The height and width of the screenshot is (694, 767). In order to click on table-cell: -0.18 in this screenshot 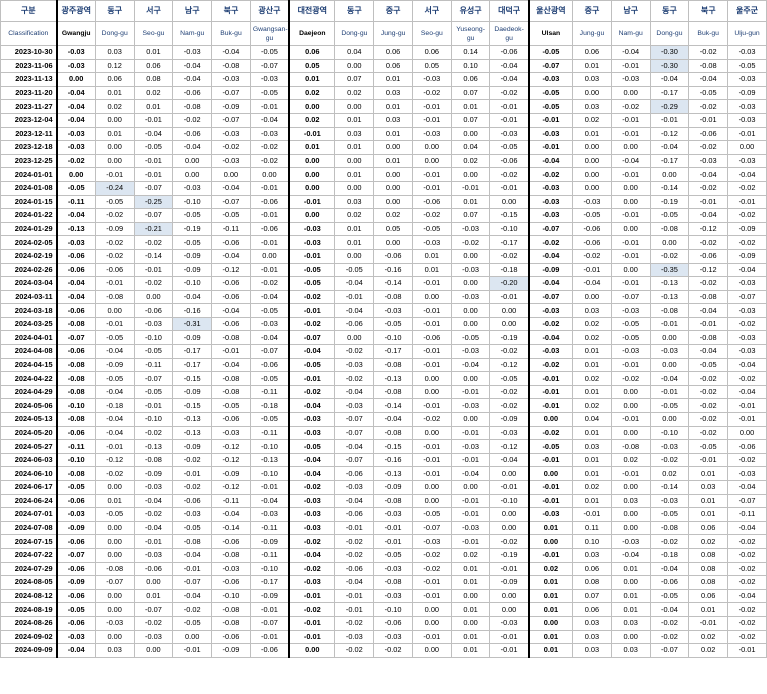, I will do `click(669, 555)`.